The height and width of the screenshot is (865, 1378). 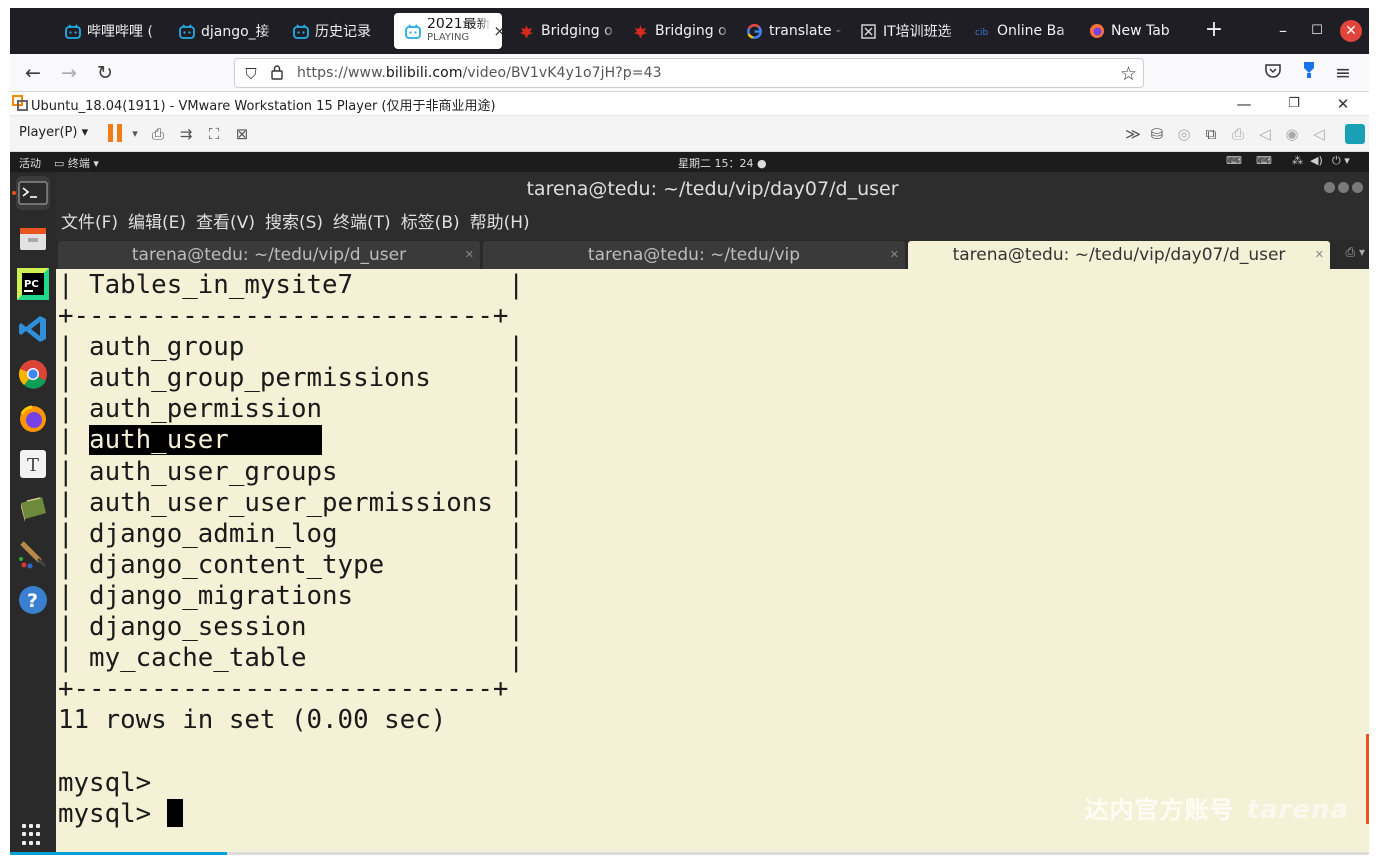 What do you see at coordinates (1133, 31) in the screenshot?
I see `browser-tab: New Tab` at bounding box center [1133, 31].